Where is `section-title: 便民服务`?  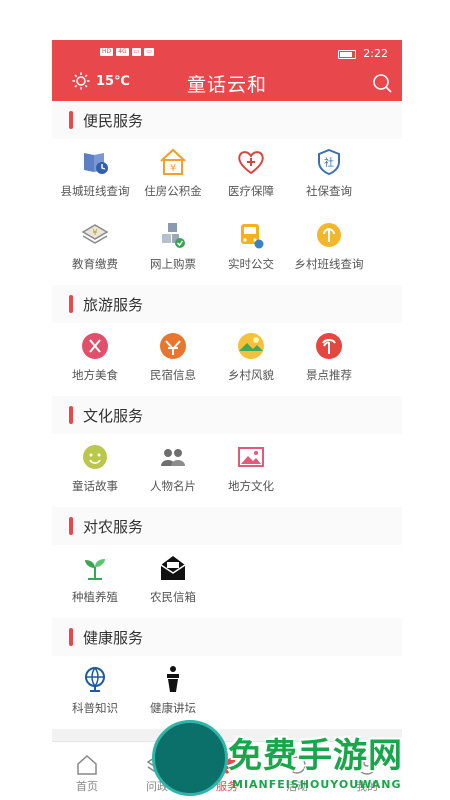 section-title: 便民服务 is located at coordinates (113, 120).